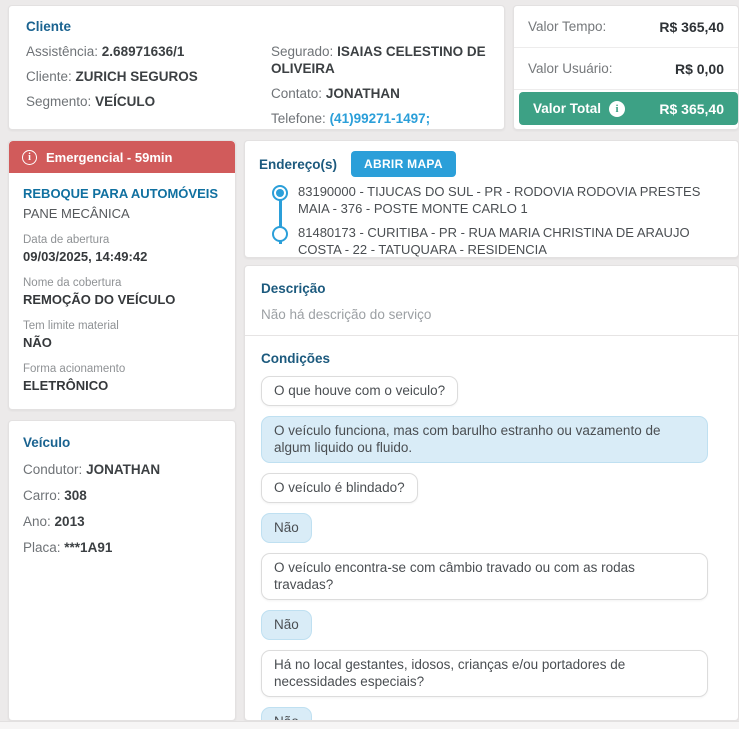  Describe the element at coordinates (369, 725) in the screenshot. I see `bottom-cutoff-strip` at that location.